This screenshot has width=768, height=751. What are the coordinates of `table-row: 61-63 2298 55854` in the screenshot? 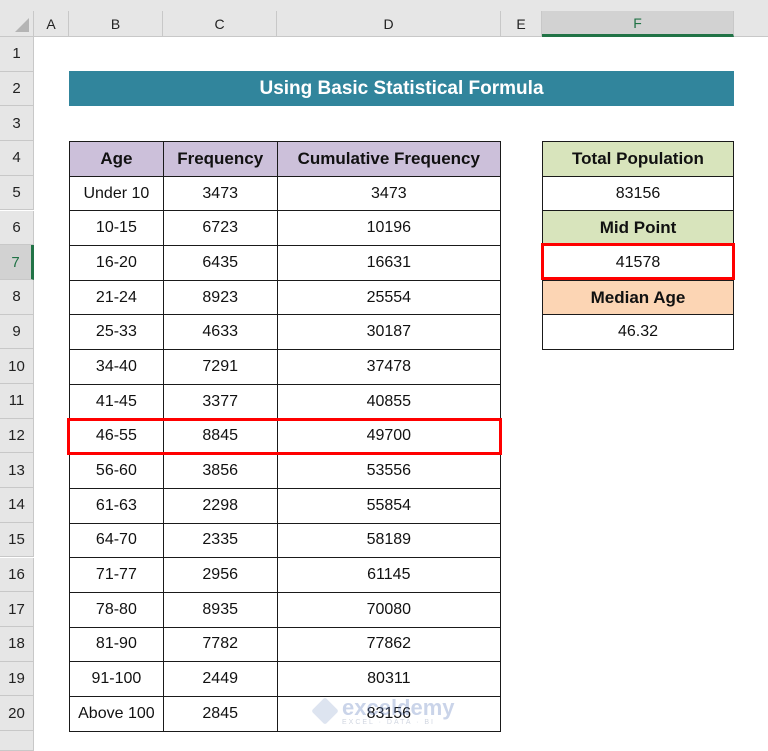 It's located at (285, 505).